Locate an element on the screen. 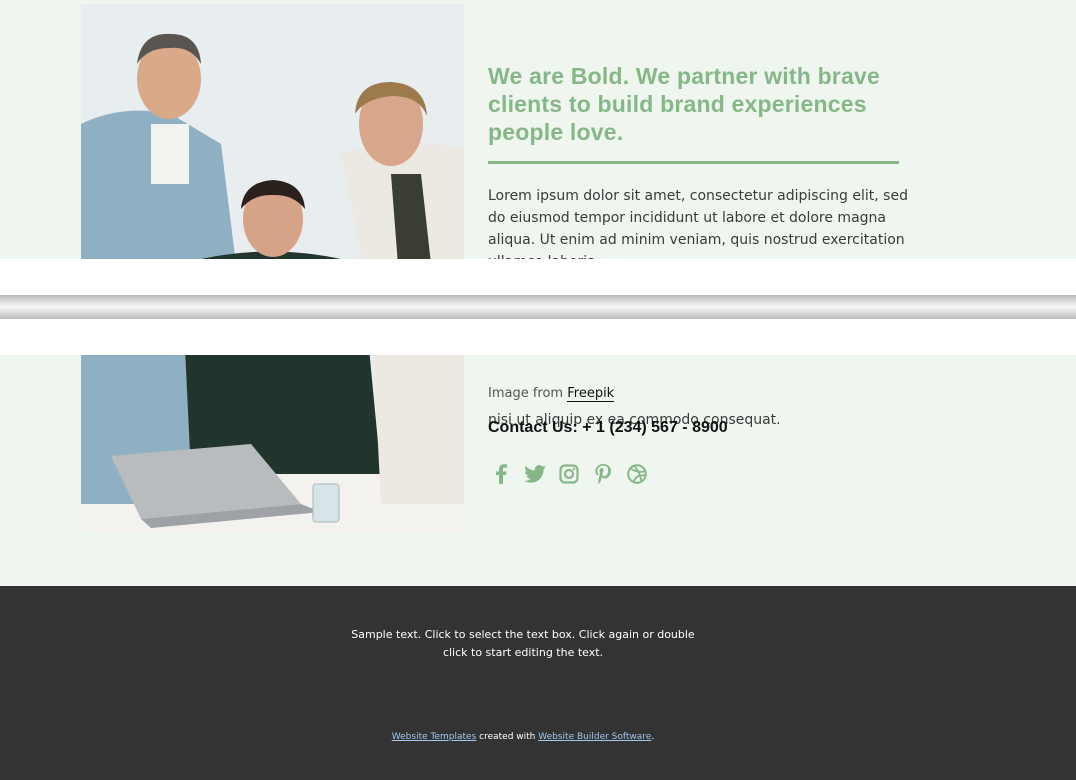 This screenshot has height=780, width=1076. image-credit: Image from Freepik is located at coordinates (551, 394).